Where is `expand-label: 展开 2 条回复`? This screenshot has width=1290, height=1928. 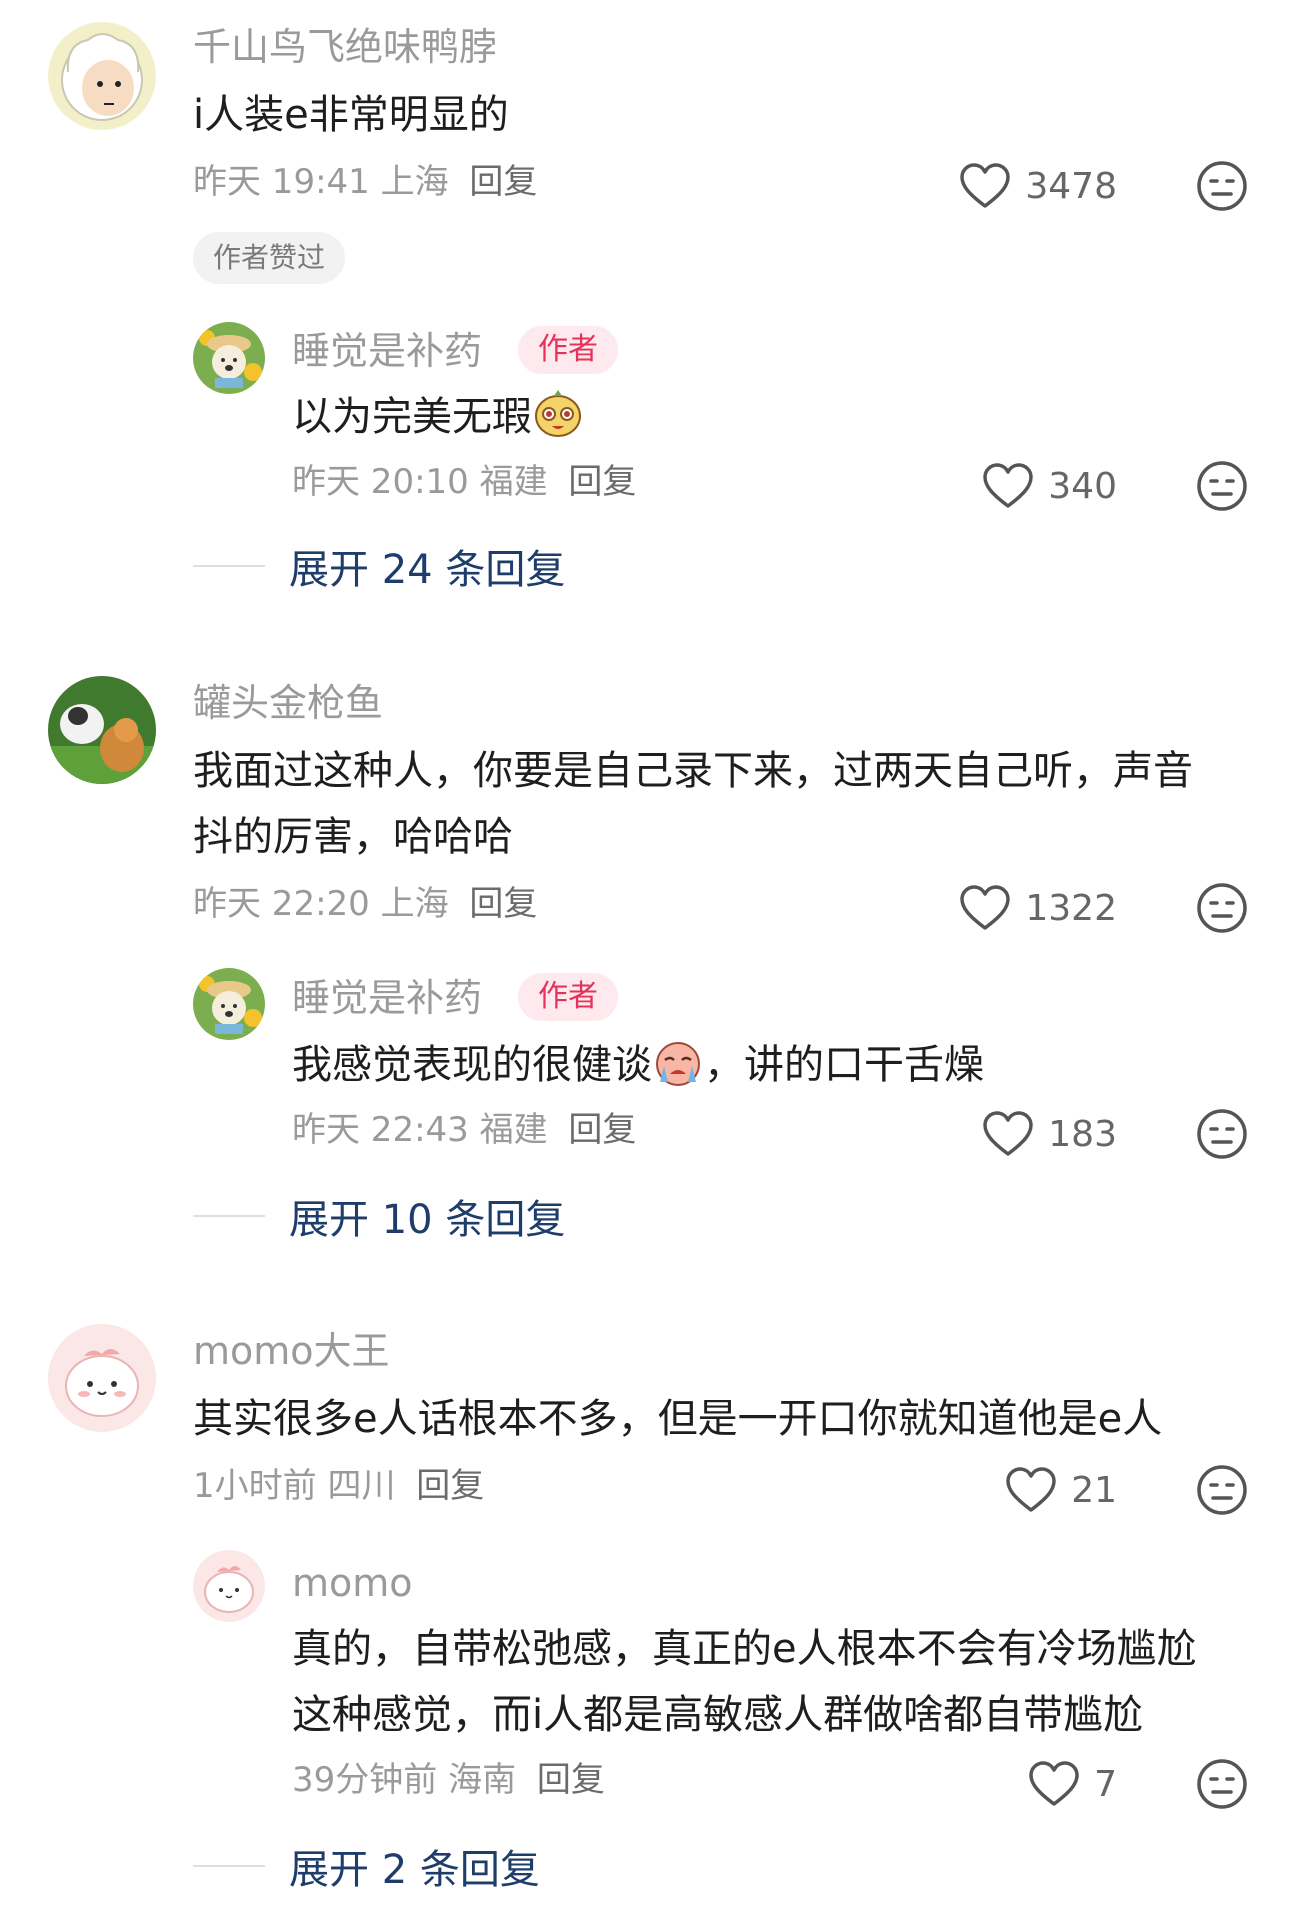
expand-label: 展开 2 条回复 is located at coordinates (414, 1870).